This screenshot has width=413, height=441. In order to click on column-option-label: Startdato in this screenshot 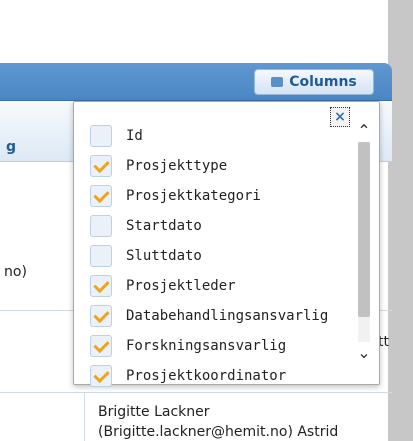, I will do `click(164, 226)`.